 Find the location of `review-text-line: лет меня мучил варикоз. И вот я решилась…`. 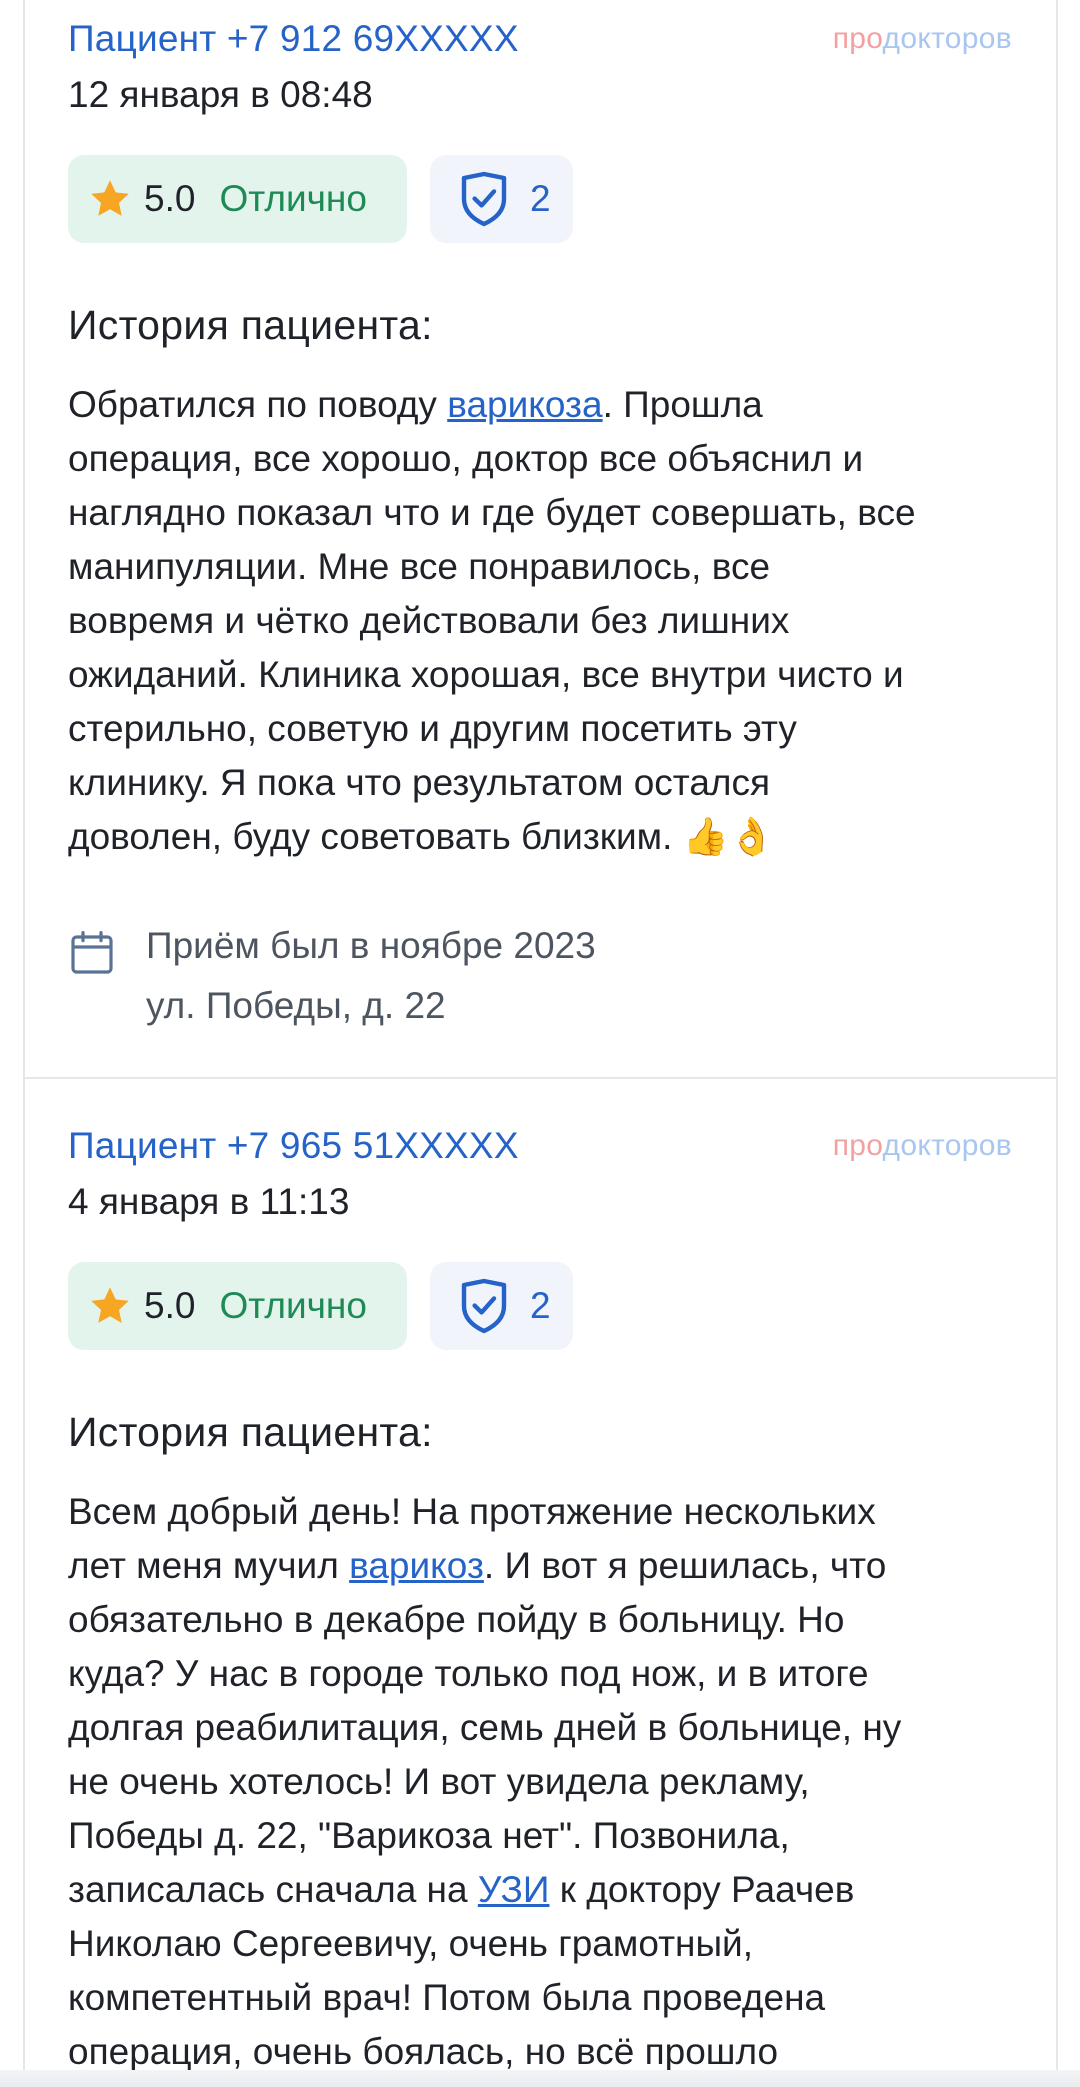

review-text-line: лет меня мучил варикоз. И вот я решилась… is located at coordinates (477, 1565).